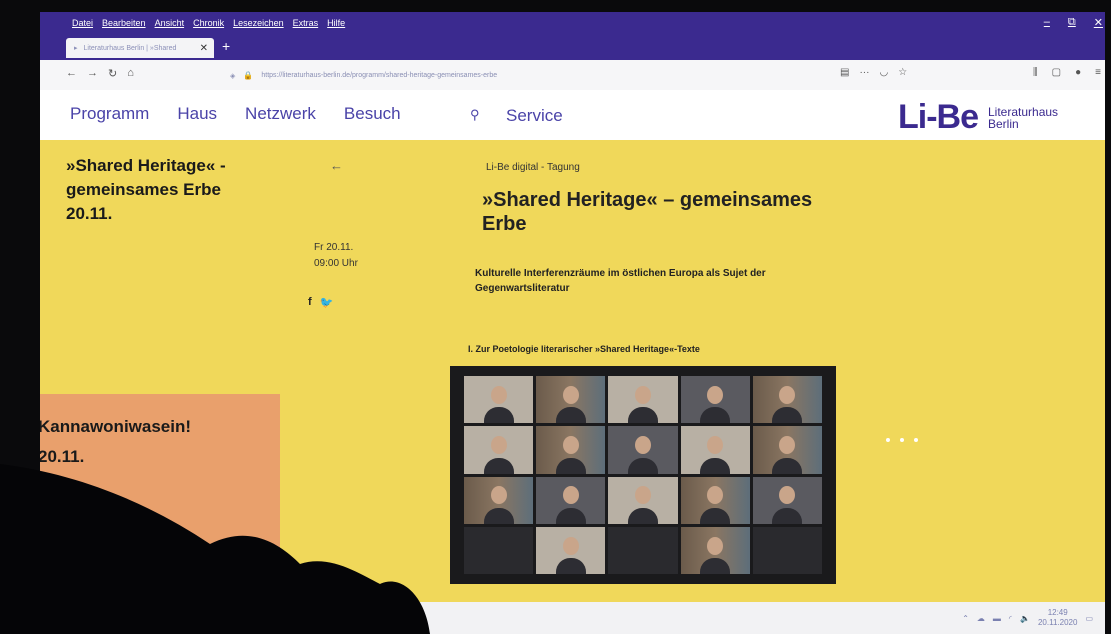  What do you see at coordinates (336, 256) in the screenshot?
I see `event-datetime: Fr 20.11. 09:00 Uhr` at bounding box center [336, 256].